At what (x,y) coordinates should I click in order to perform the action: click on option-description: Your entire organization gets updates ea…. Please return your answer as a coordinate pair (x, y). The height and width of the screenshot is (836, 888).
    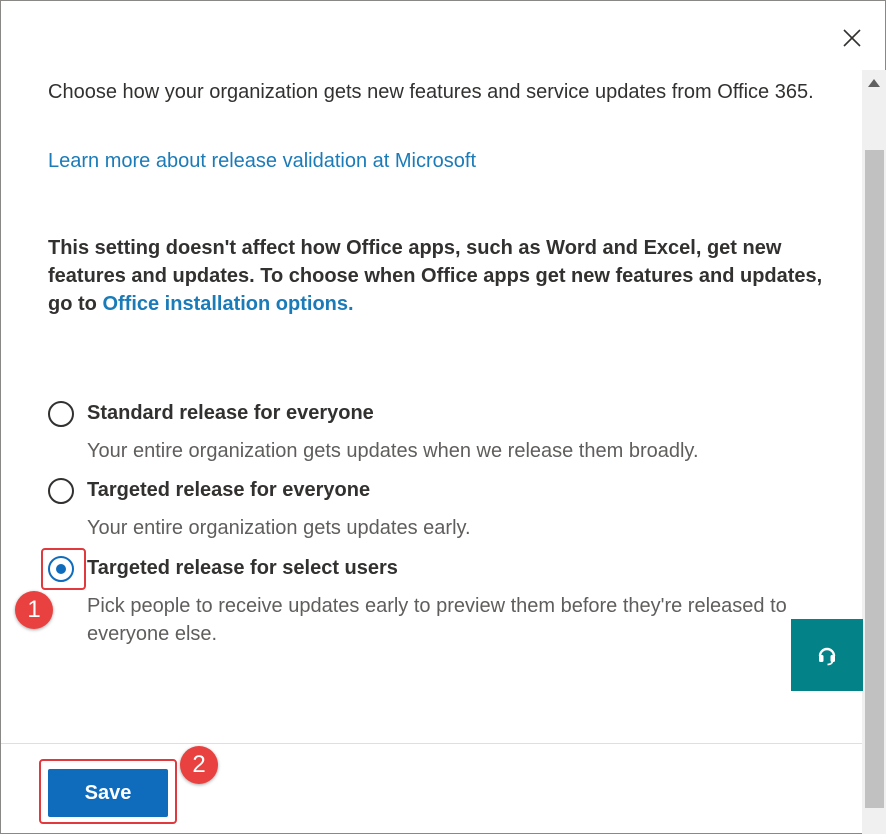
    Looking at the image, I should click on (279, 528).